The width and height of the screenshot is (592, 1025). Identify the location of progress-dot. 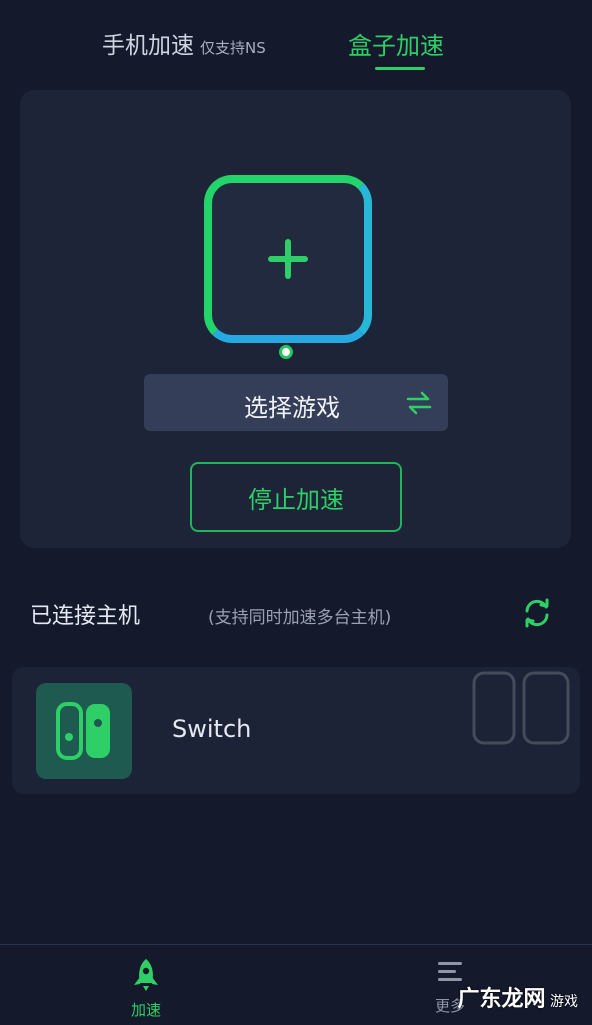
(286, 352).